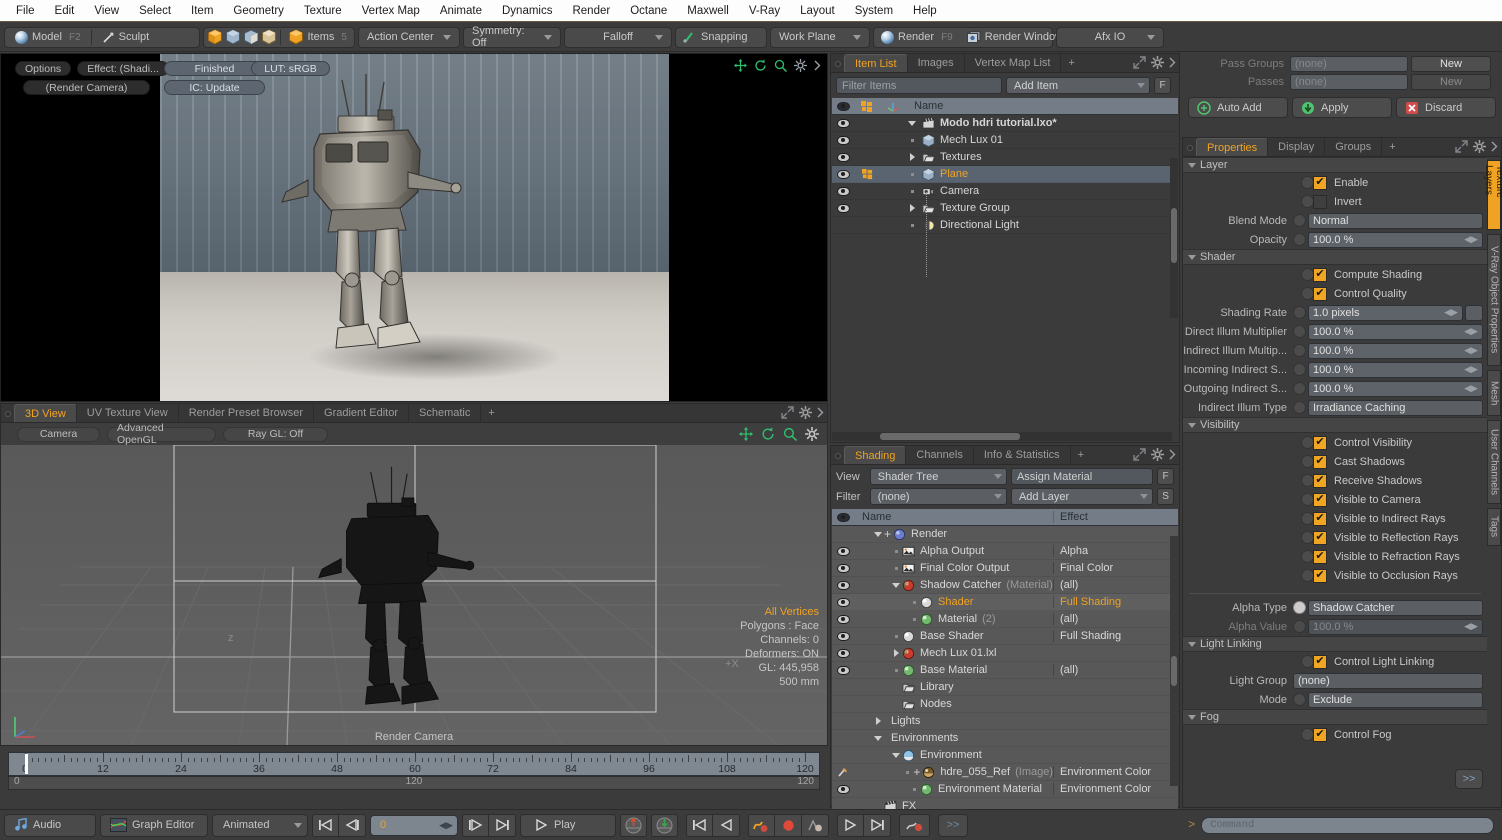  I want to click on checkbox-control-visibility, so click(1320, 442).